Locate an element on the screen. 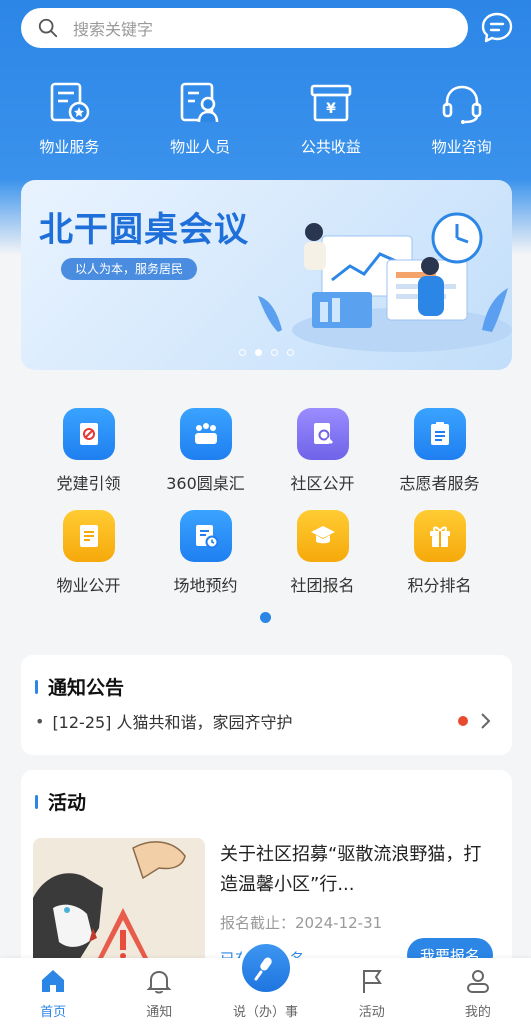  grid-item-roundtable: 360圆桌汇 is located at coordinates (205, 451).